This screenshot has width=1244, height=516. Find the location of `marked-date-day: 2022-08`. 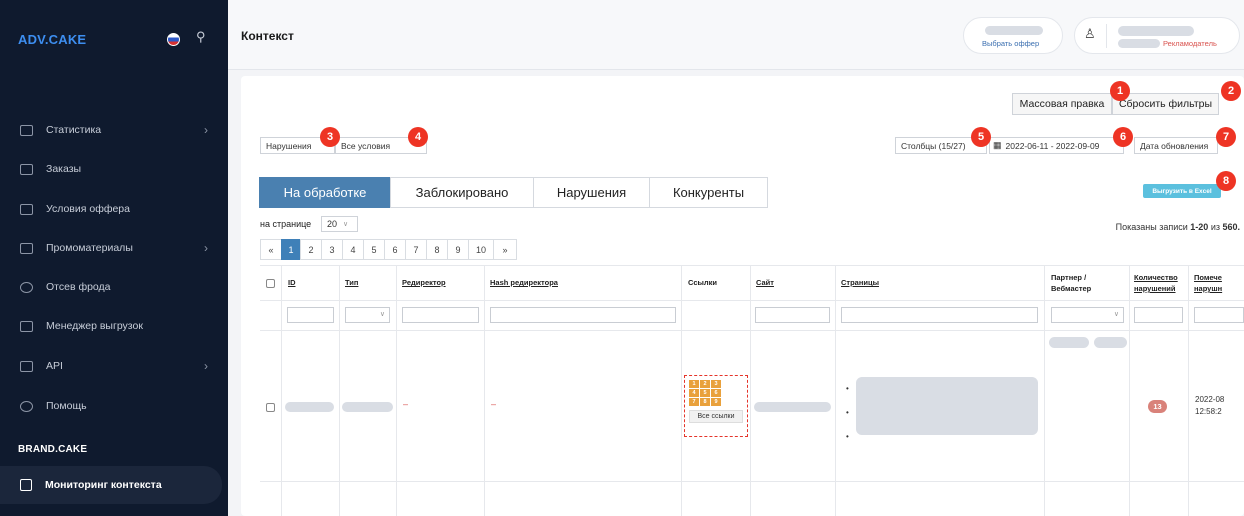

marked-date-day: 2022-08 is located at coordinates (1210, 399).